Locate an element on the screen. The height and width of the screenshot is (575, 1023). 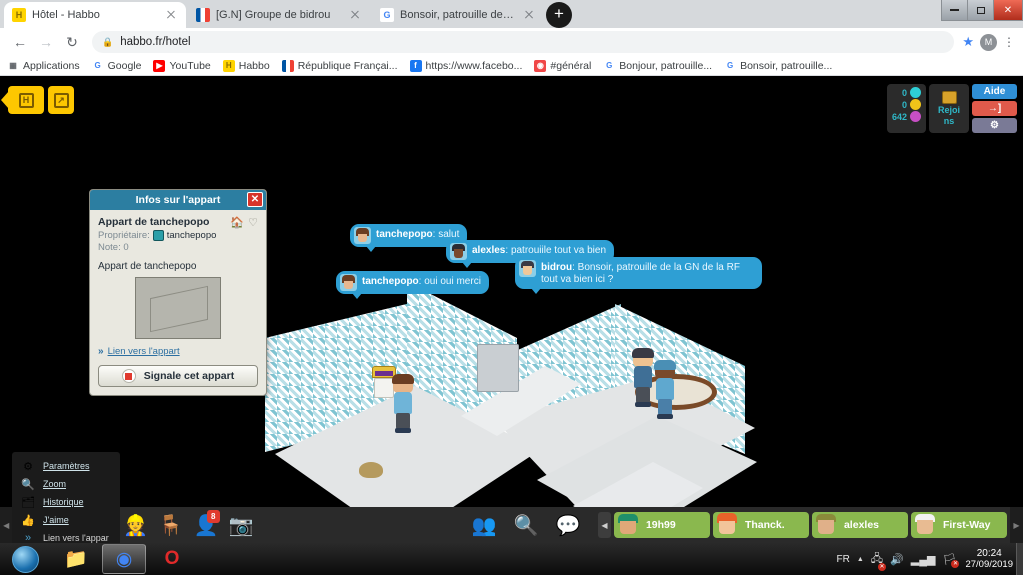
friend-search-icon: 🔍 is located at coordinates (526, 525).